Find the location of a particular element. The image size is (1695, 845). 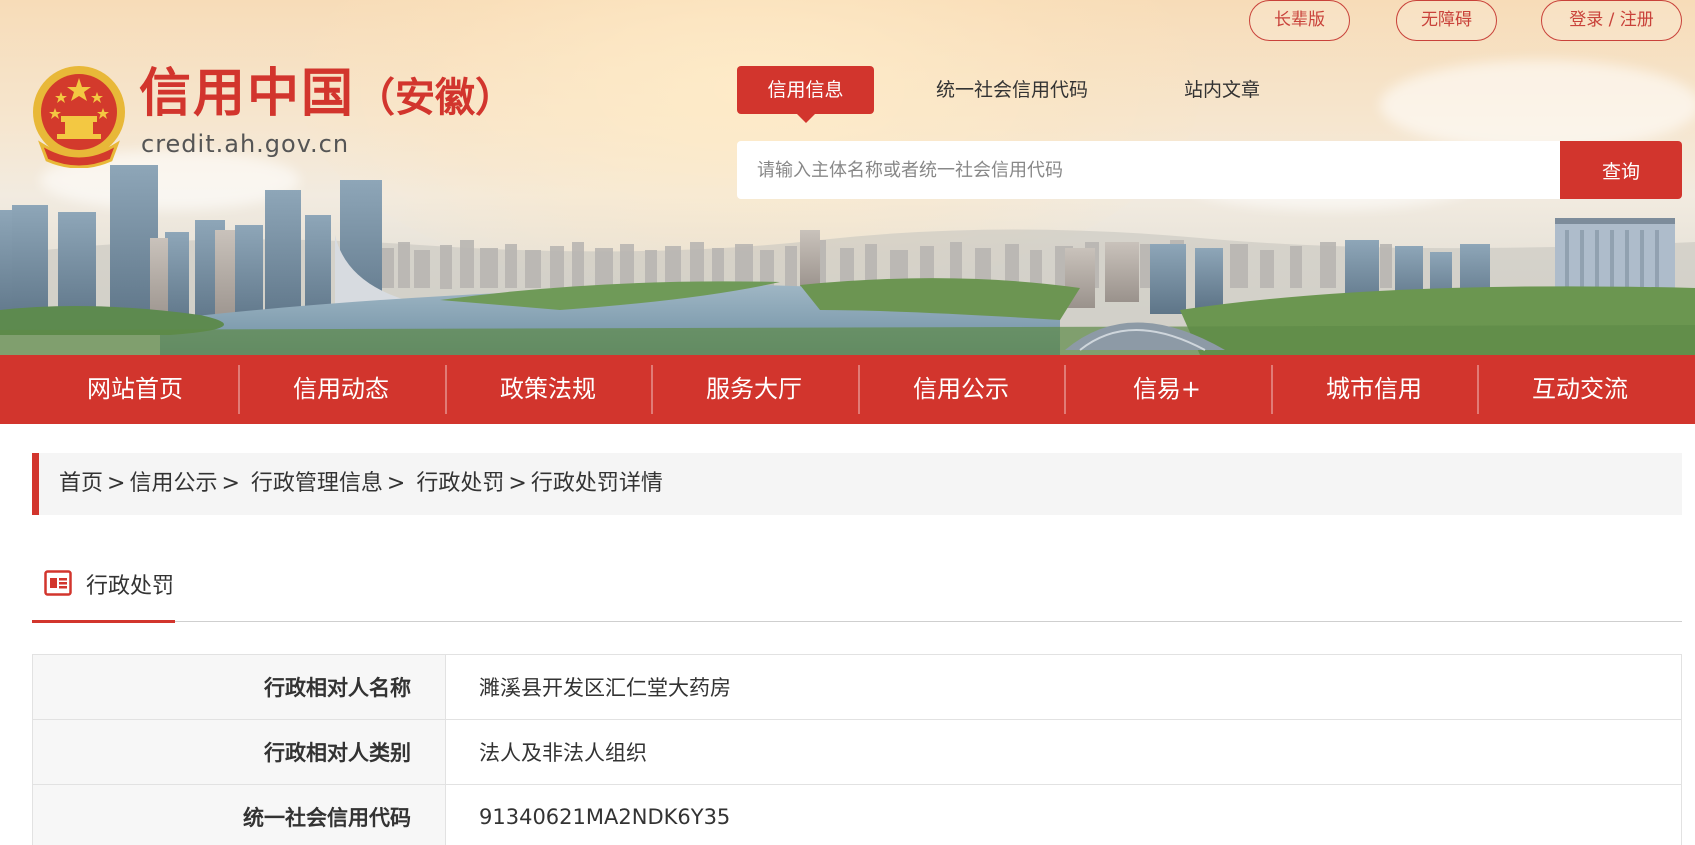

breadcrumb-current: 行政处罚详情 is located at coordinates (596, 483).